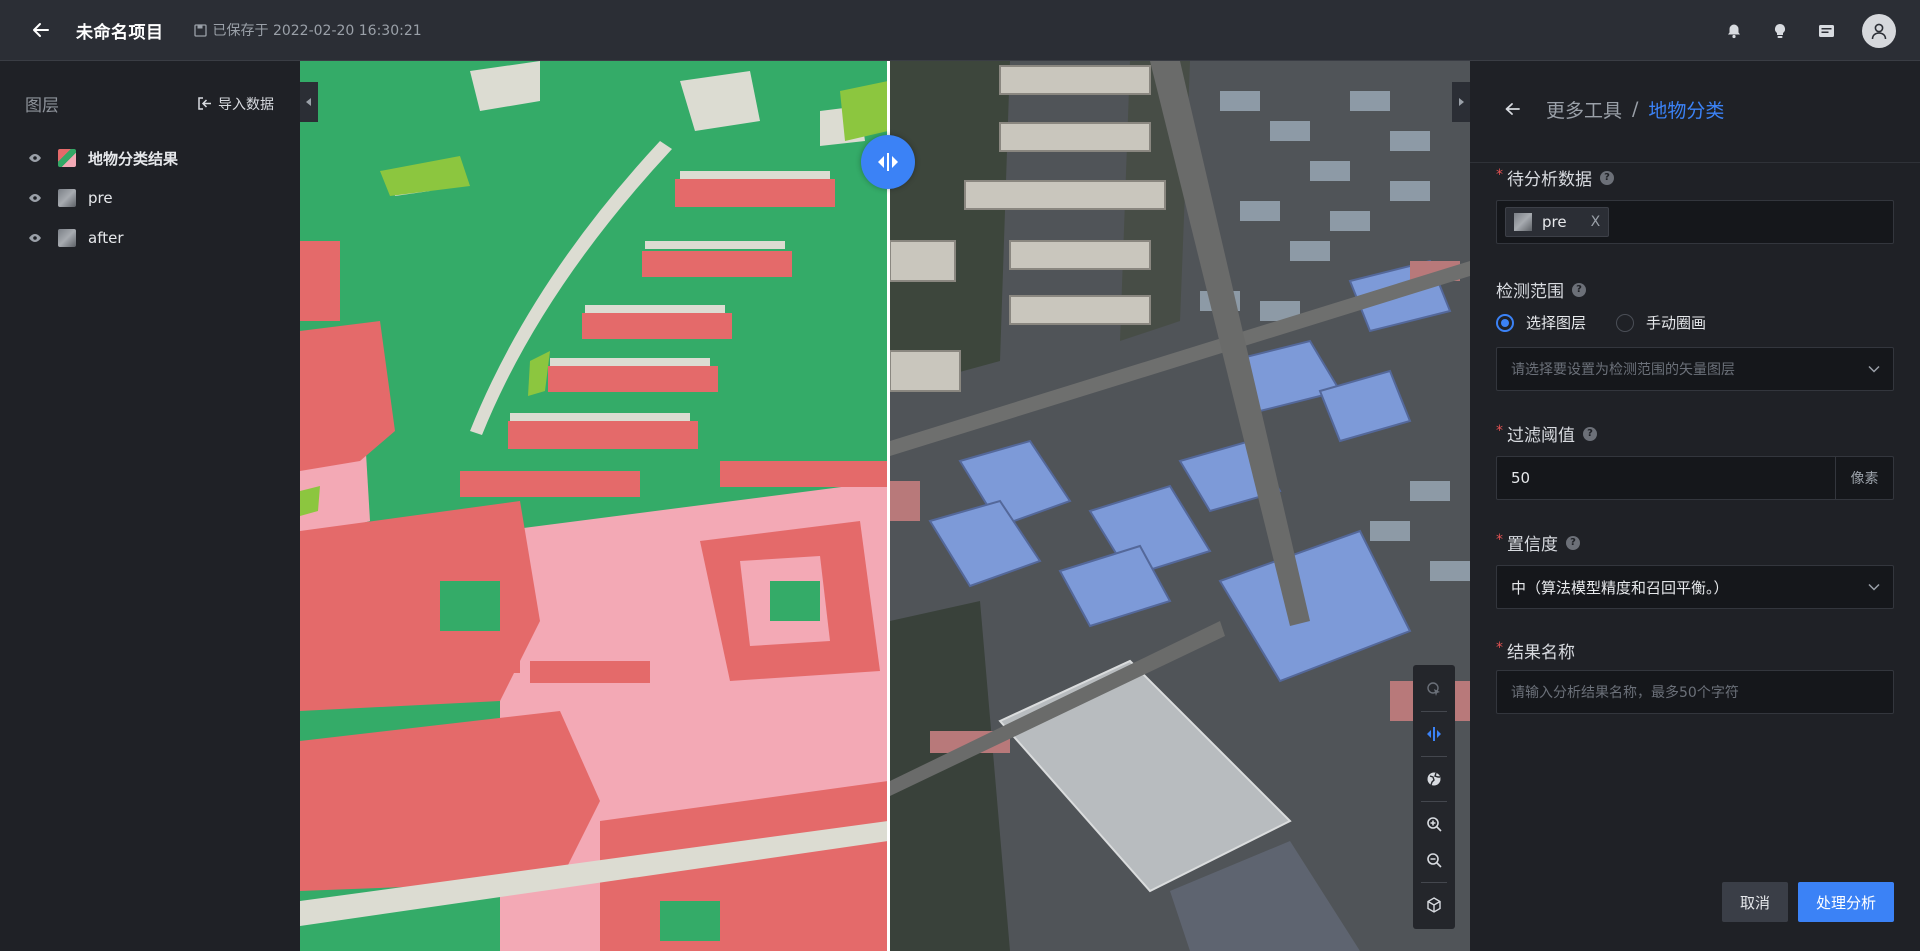  Describe the element at coordinates (1584, 109) in the screenshot. I see `breadcrumb-more-tools: 更多工具` at that location.